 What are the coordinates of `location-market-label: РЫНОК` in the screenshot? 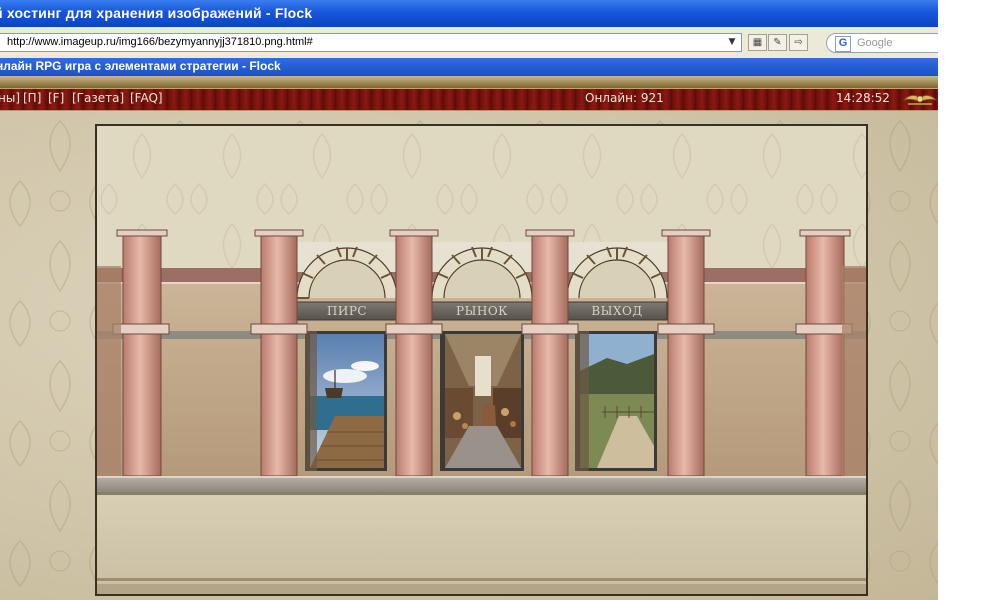 It's located at (482, 311).